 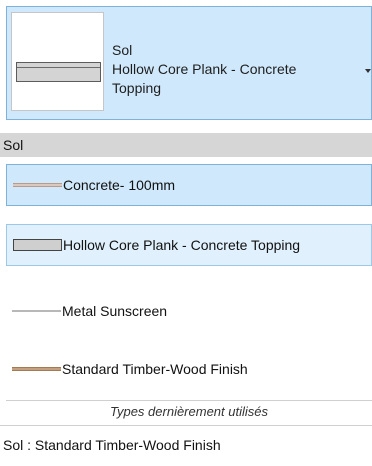 What do you see at coordinates (122, 50) in the screenshot?
I see `selected-type-family: Sol` at bounding box center [122, 50].